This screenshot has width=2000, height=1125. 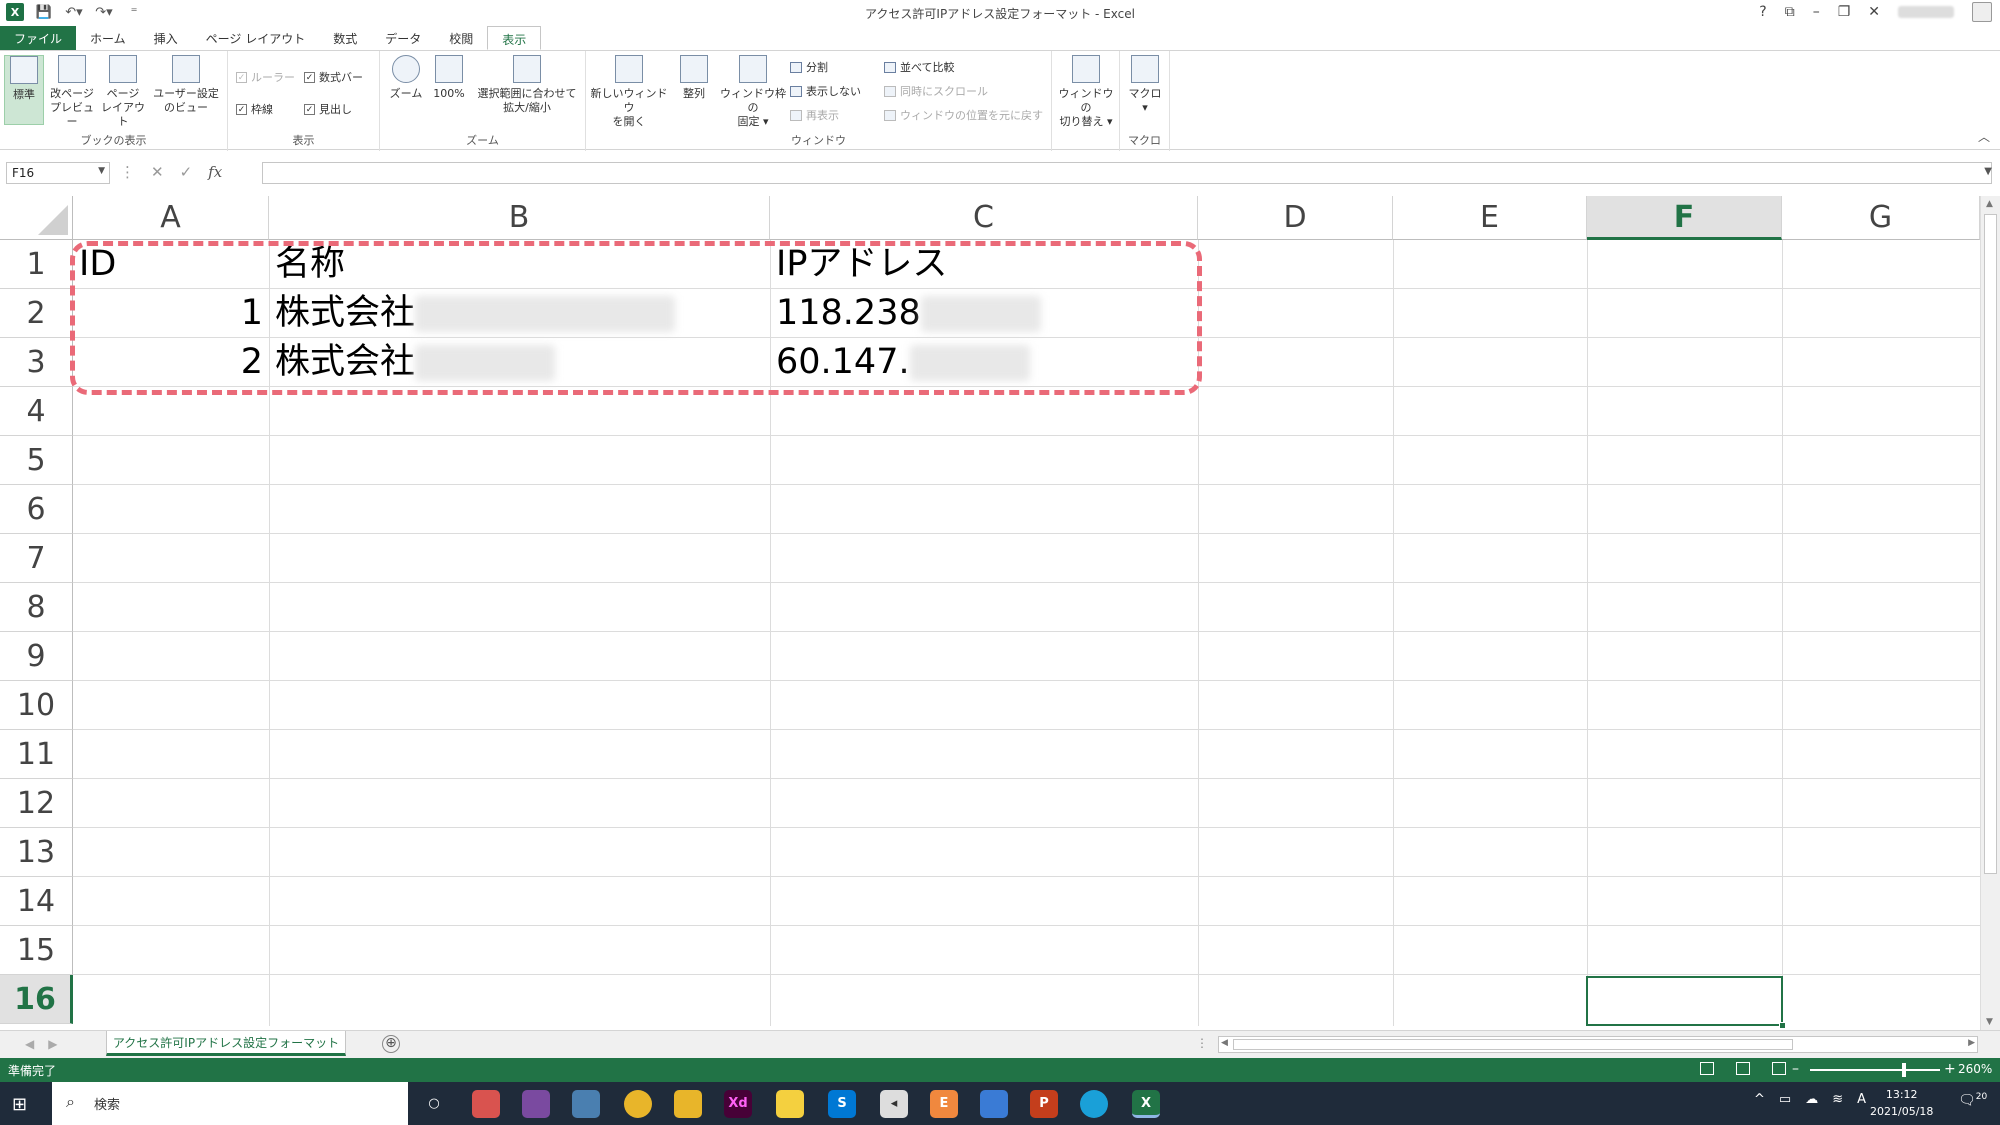 I want to click on scroll-up-icon: ▲, so click(x=1989, y=204).